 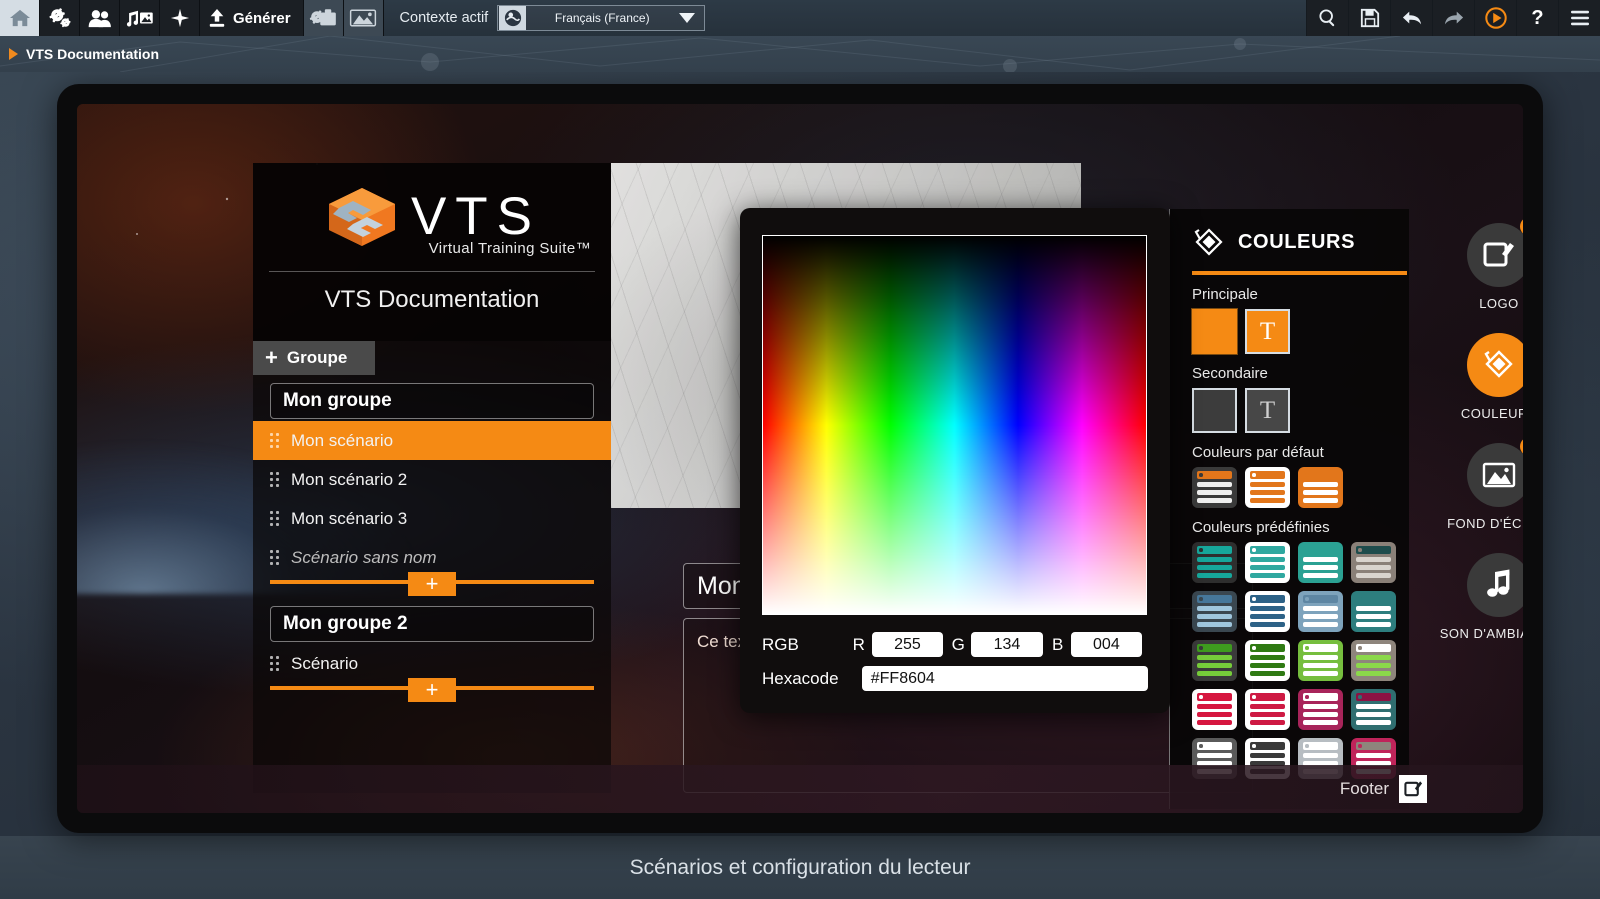 I want to click on paint-bucket-icon, so click(x=1208, y=241).